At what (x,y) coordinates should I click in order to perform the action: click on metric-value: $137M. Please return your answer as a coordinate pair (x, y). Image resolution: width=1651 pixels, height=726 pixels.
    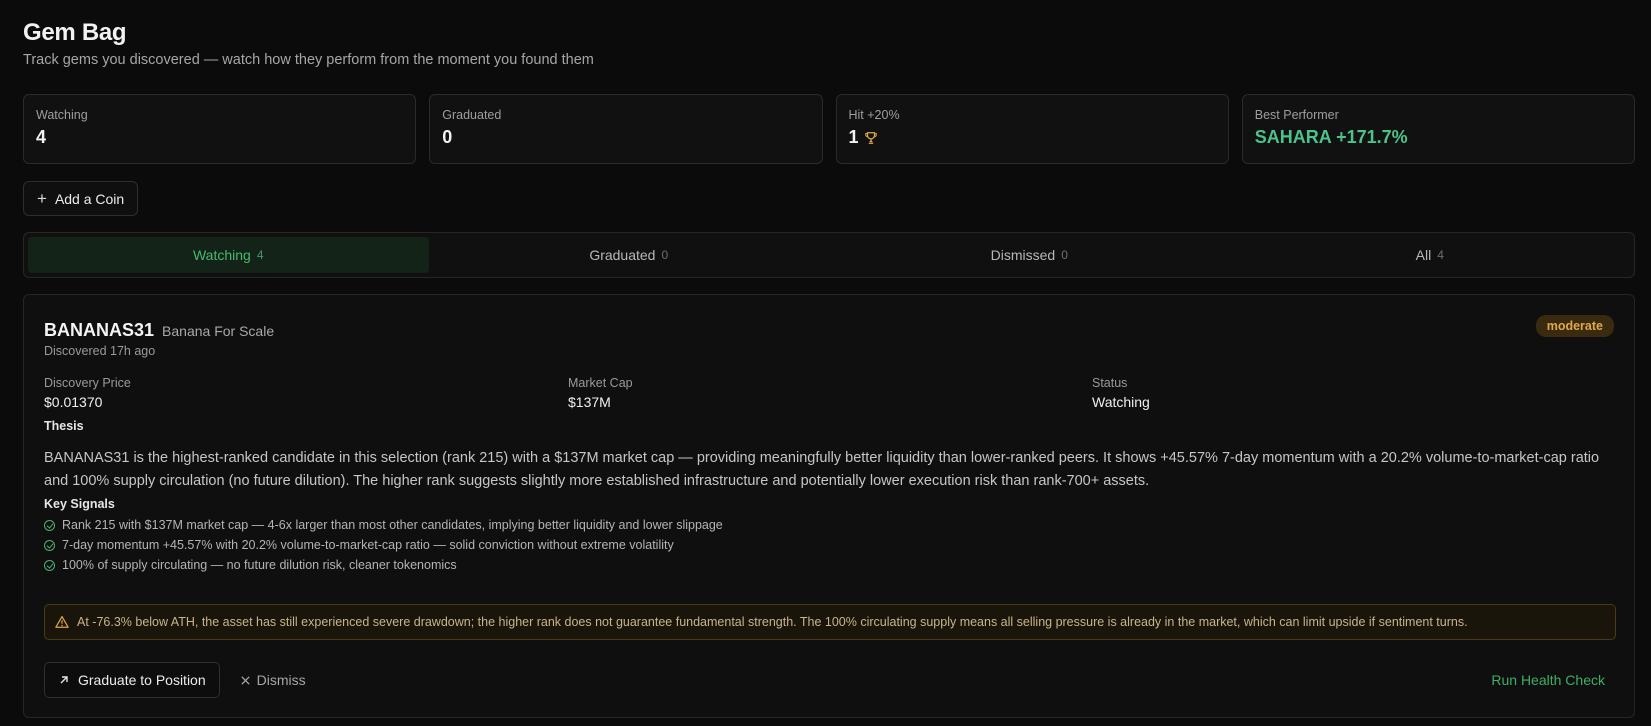
    Looking at the image, I should click on (589, 402).